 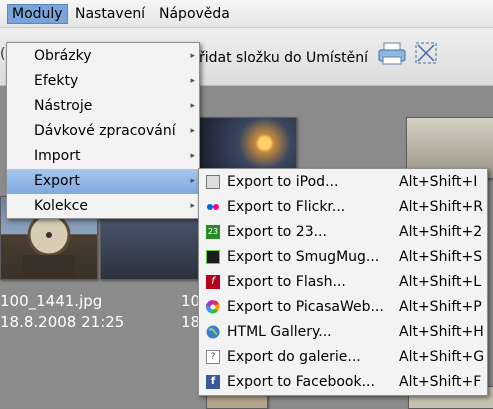 What do you see at coordinates (103, 106) in the screenshot?
I see `menu-item-nastroje: Nástroje ▸` at bounding box center [103, 106].